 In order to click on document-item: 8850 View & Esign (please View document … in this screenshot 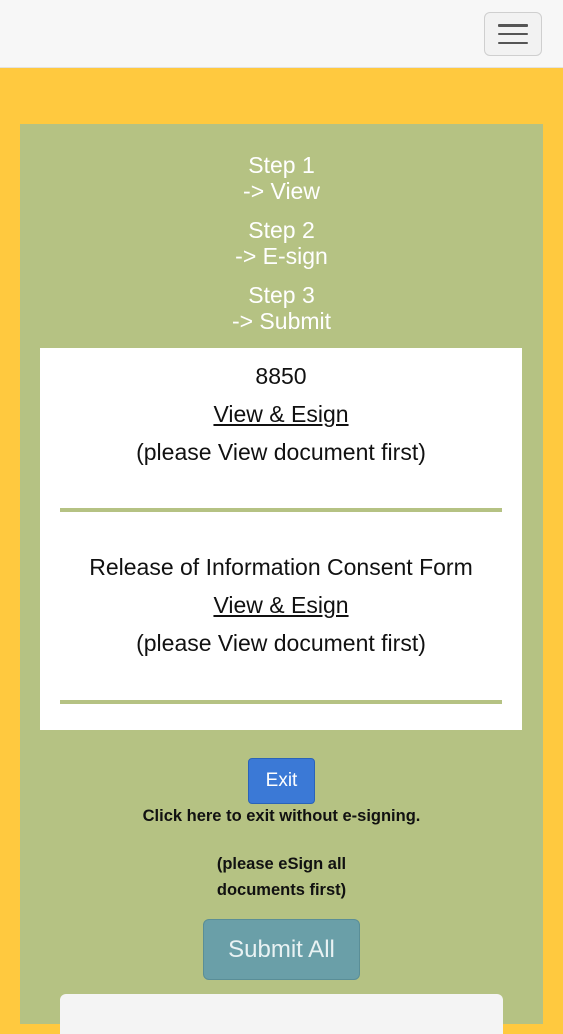, I will do `click(281, 414)`.